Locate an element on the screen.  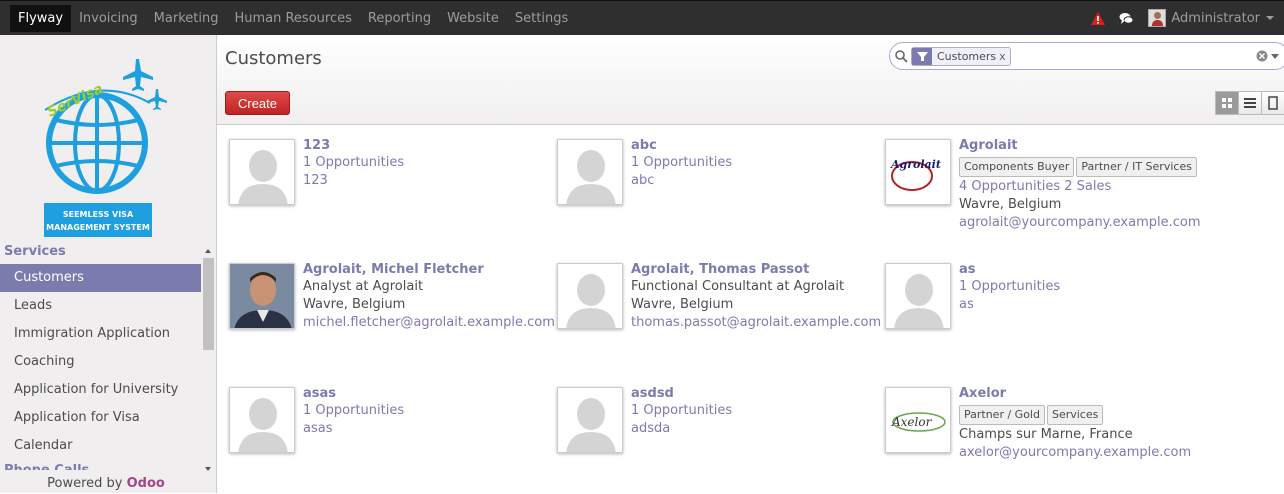
card-name: abc is located at coordinates (751, 146).